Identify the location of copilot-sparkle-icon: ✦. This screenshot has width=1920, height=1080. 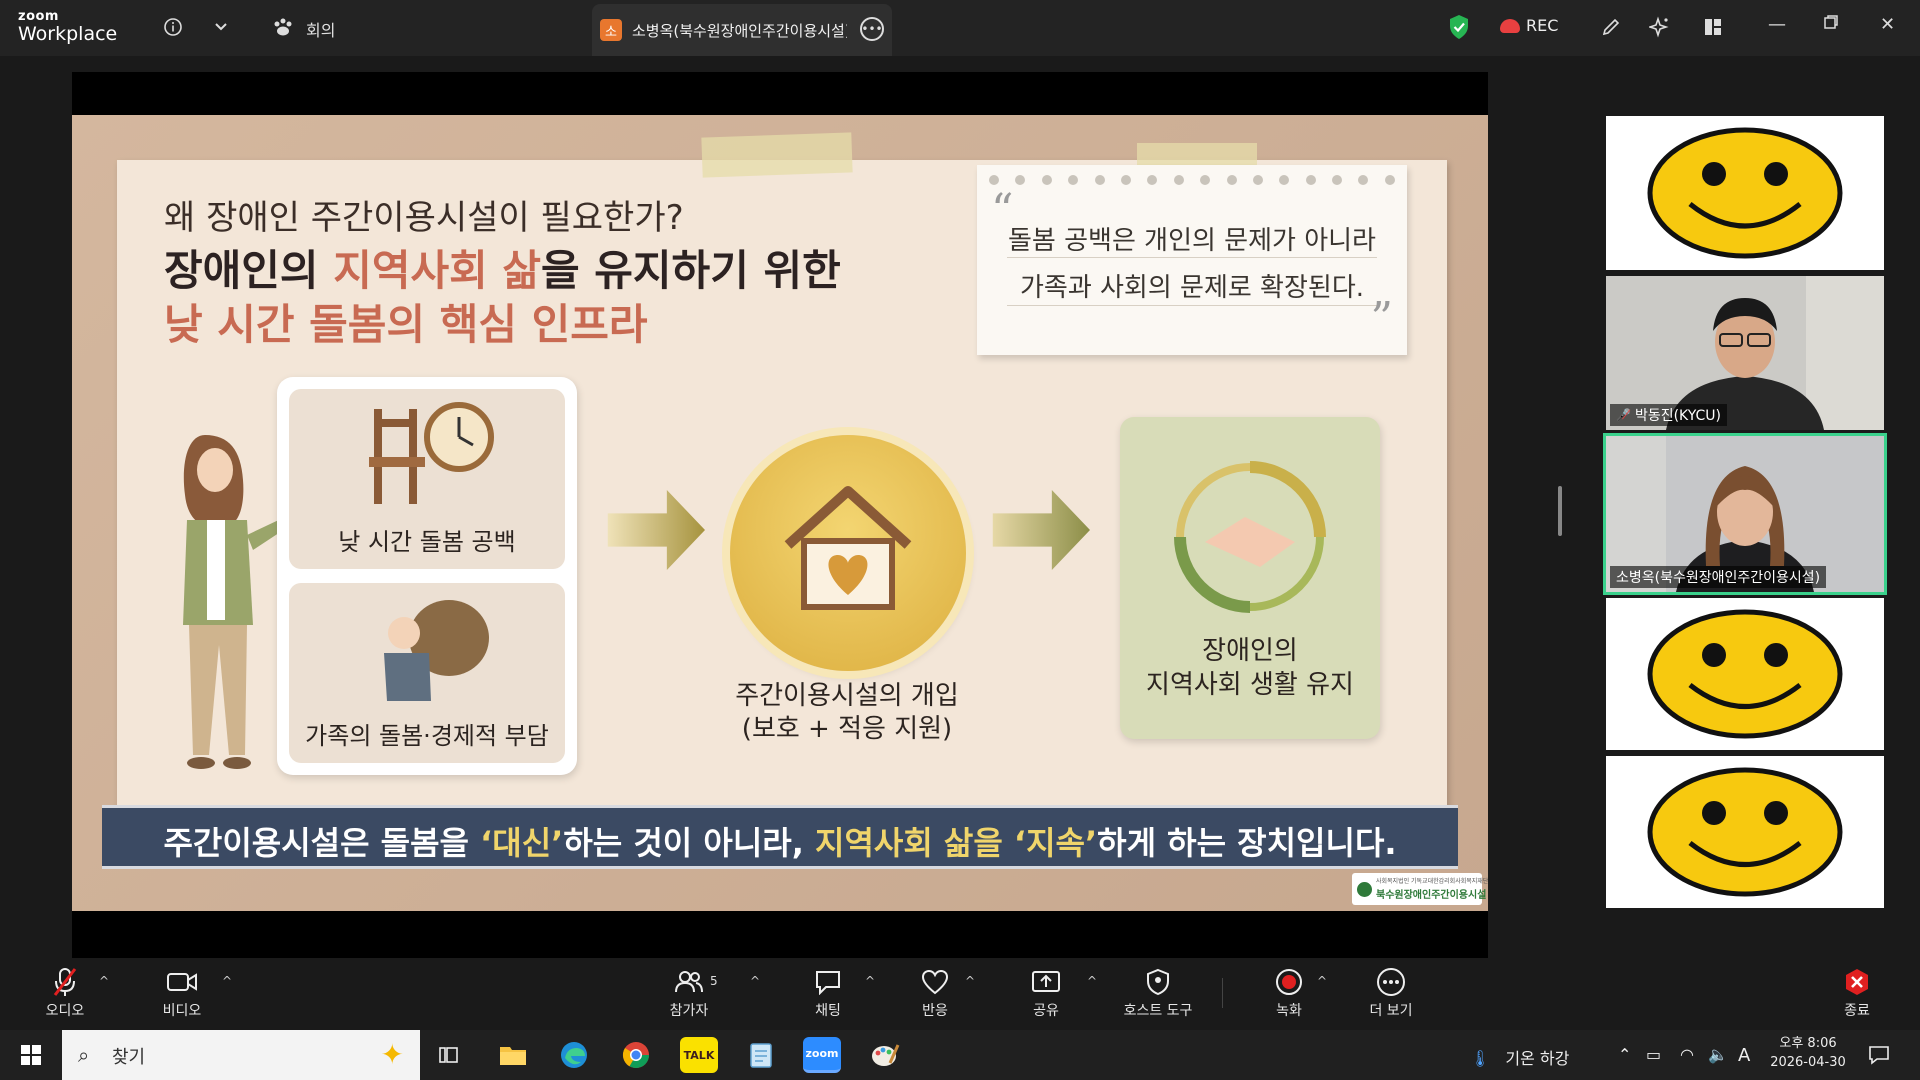
(392, 1054).